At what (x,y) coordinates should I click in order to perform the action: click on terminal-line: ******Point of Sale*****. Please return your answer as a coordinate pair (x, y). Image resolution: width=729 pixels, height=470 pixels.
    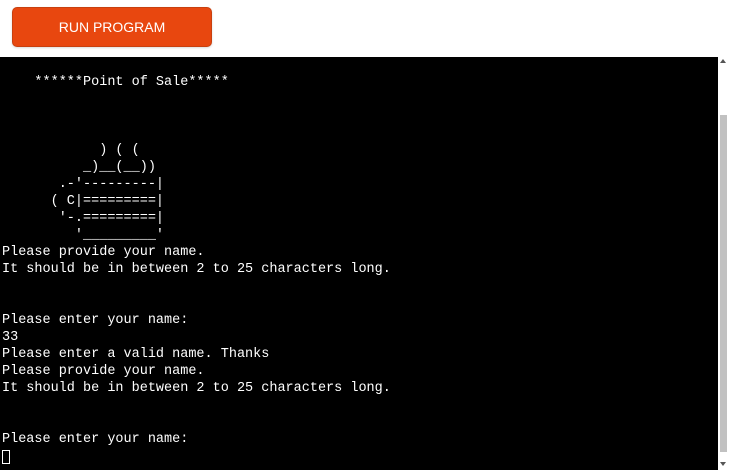
    Looking at the image, I should click on (115, 82).